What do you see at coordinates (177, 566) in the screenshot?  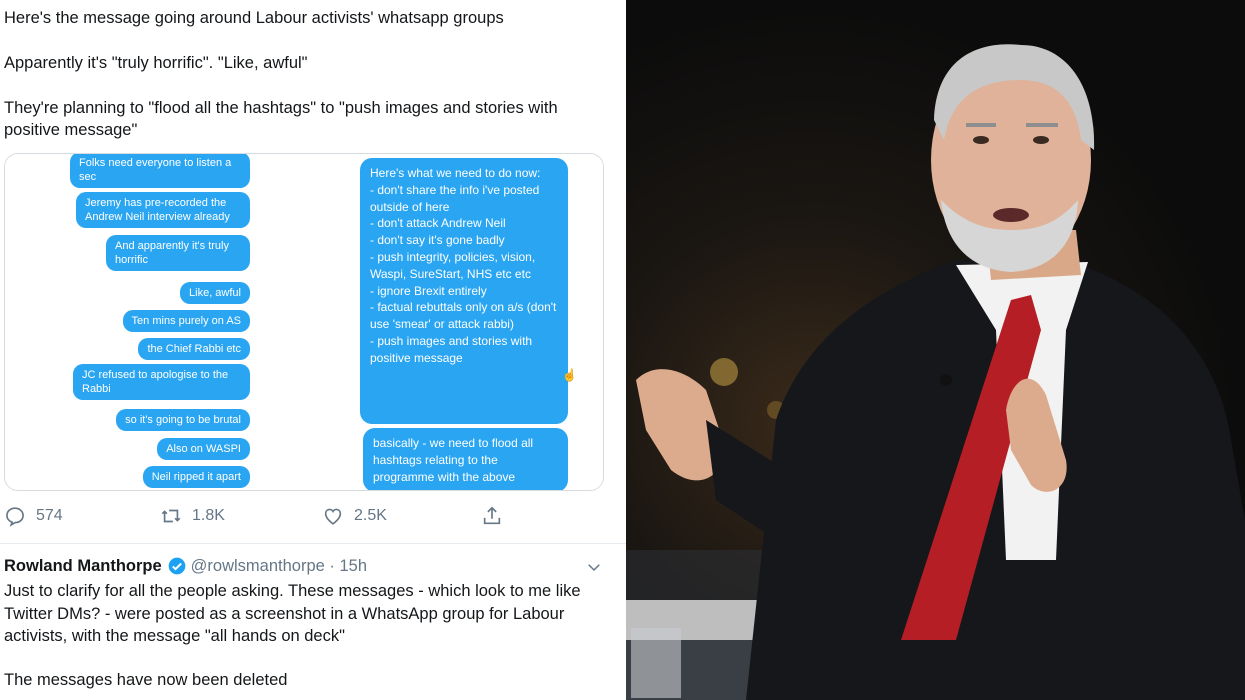 I see `verified-icon` at bounding box center [177, 566].